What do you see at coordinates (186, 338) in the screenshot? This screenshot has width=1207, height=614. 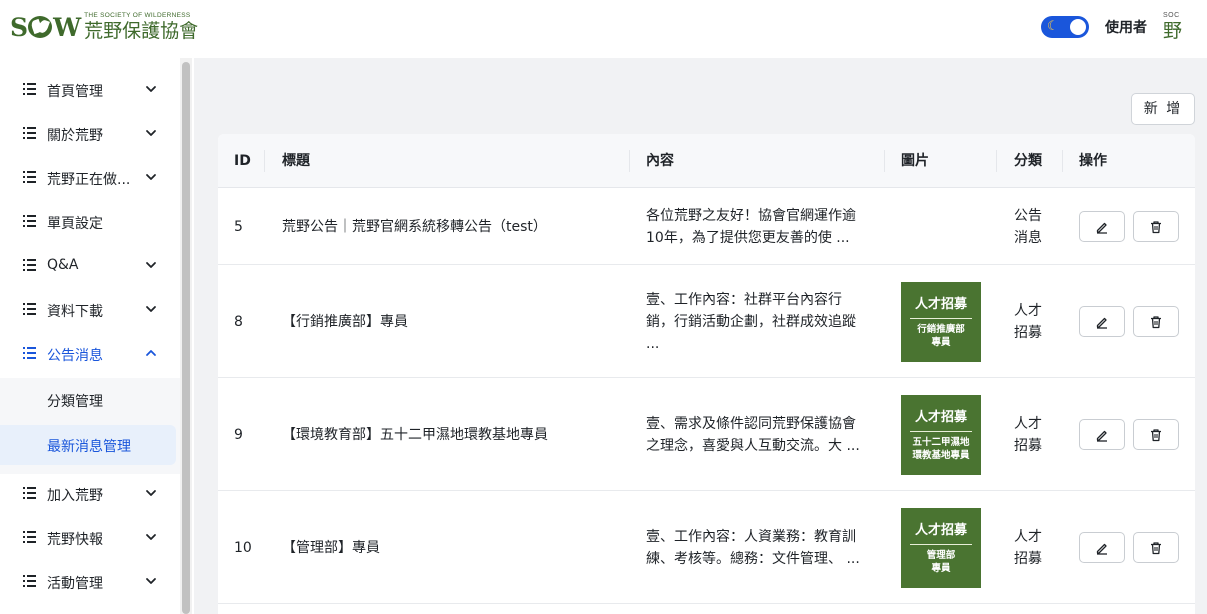 I see `sidebar-scrollbar-thumb` at bounding box center [186, 338].